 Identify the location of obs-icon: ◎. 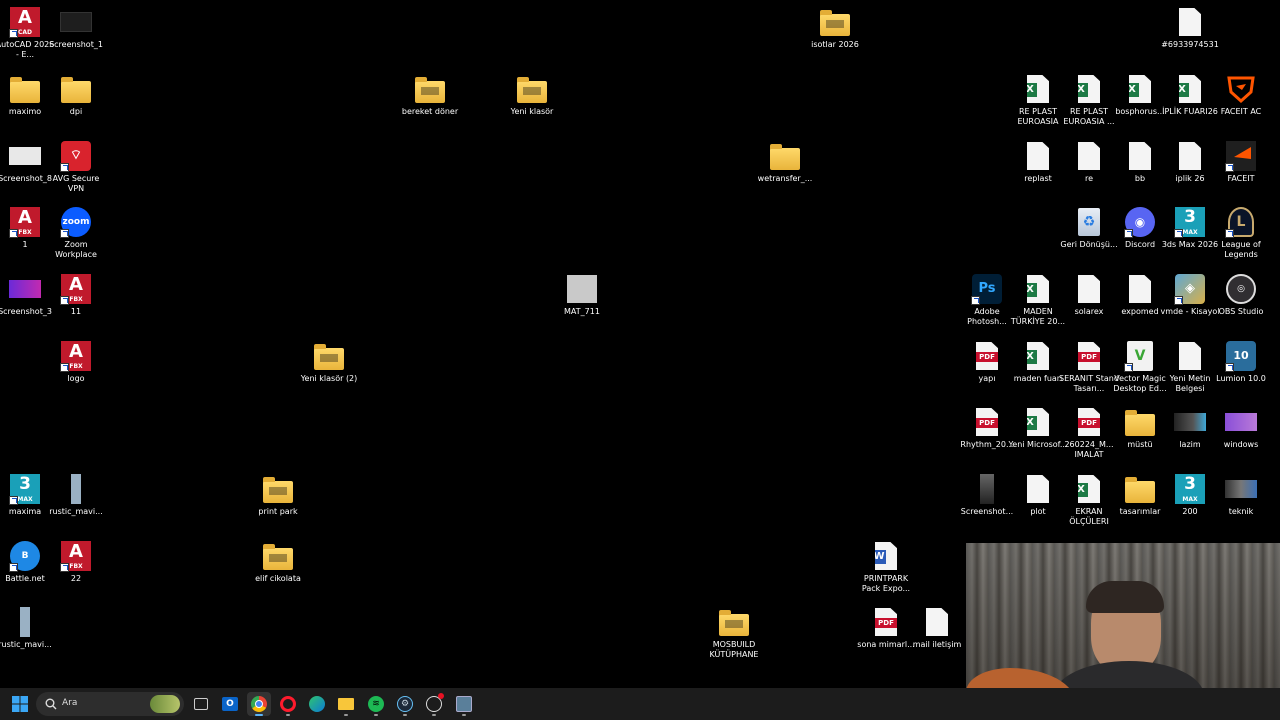
(1241, 289).